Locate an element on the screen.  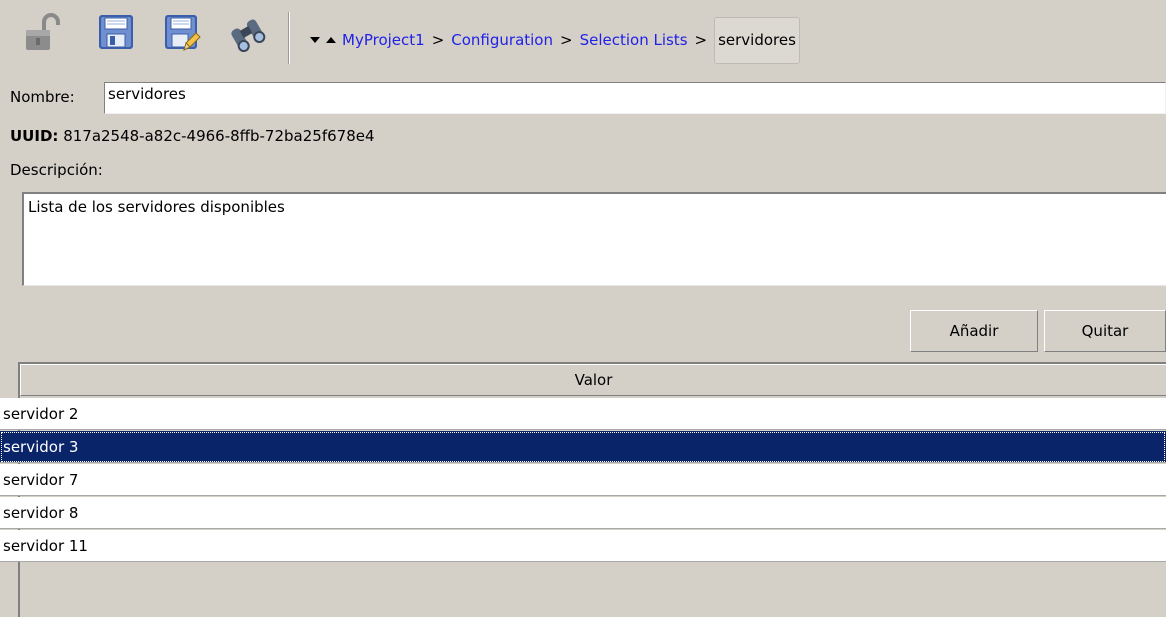
arrow-down-icon is located at coordinates (315, 40).